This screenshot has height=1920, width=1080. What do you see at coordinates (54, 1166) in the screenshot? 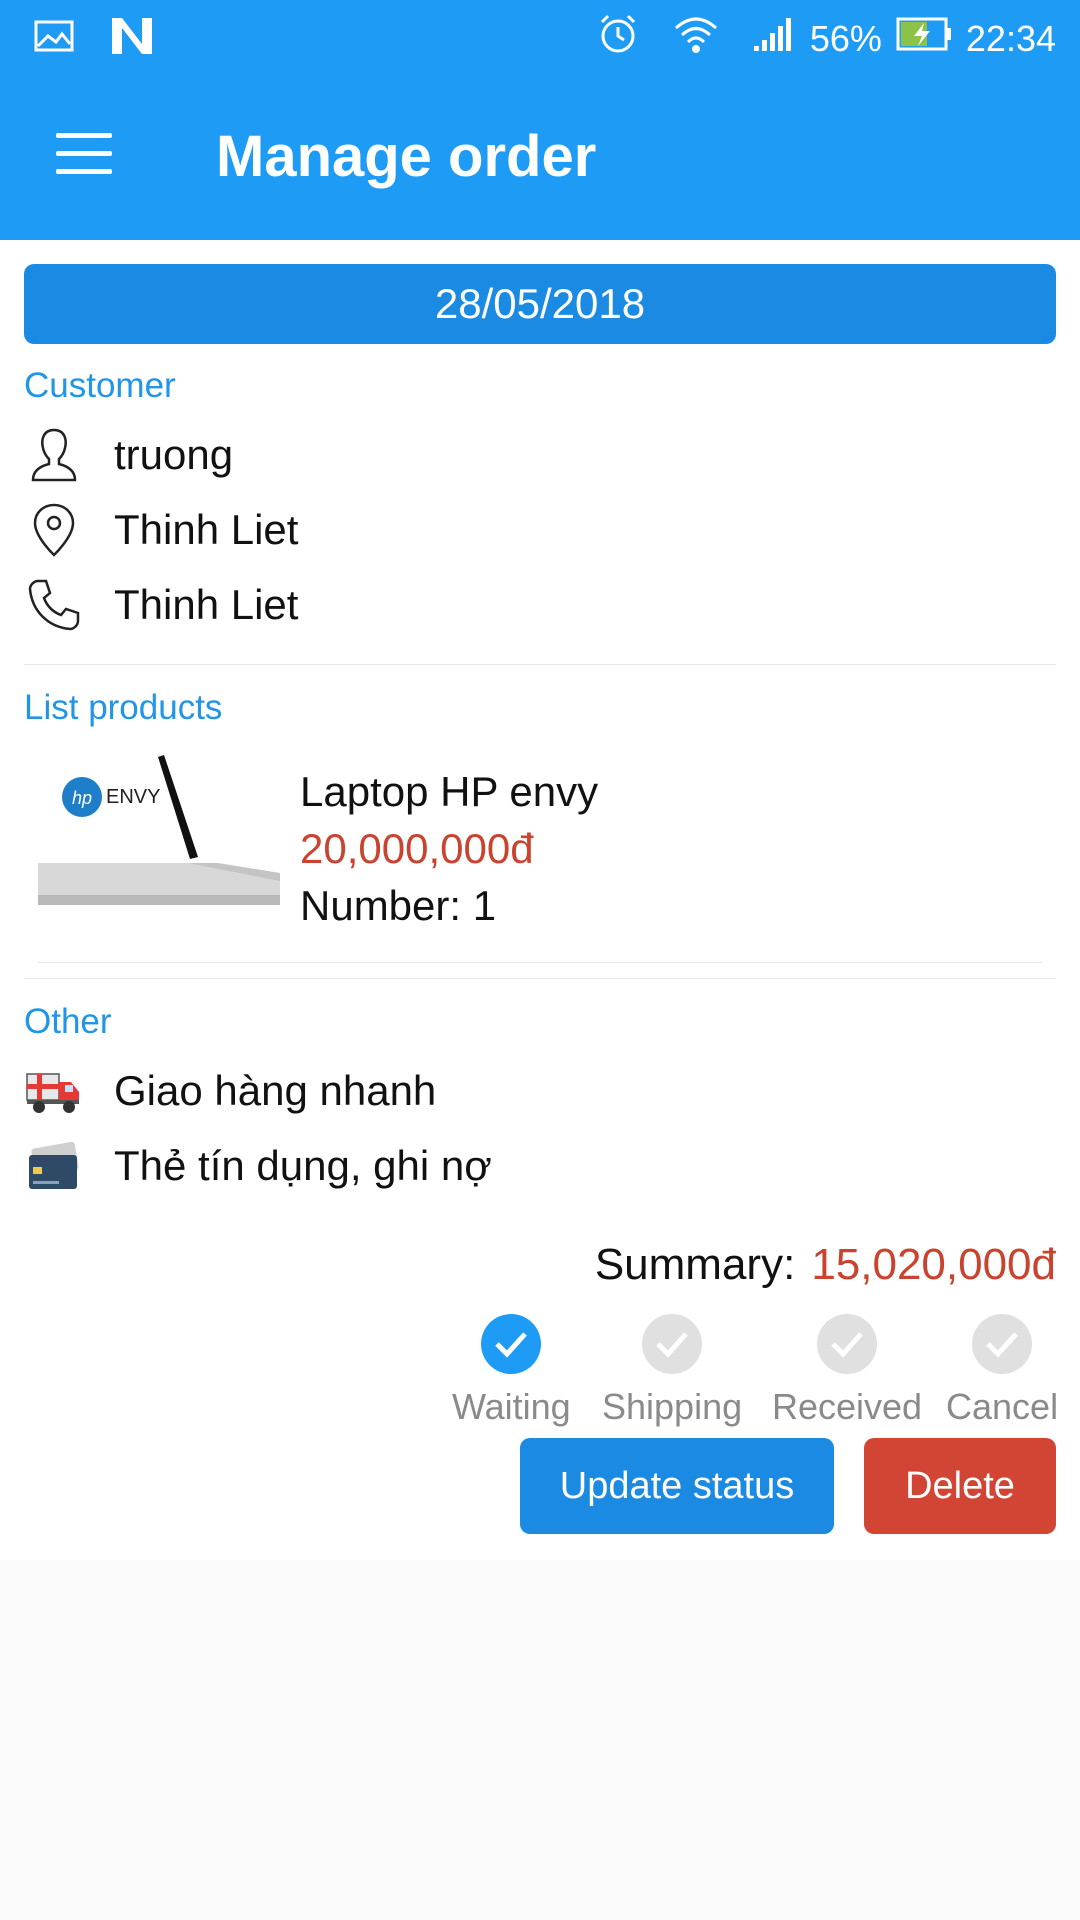
I see `credit-card-icon` at bounding box center [54, 1166].